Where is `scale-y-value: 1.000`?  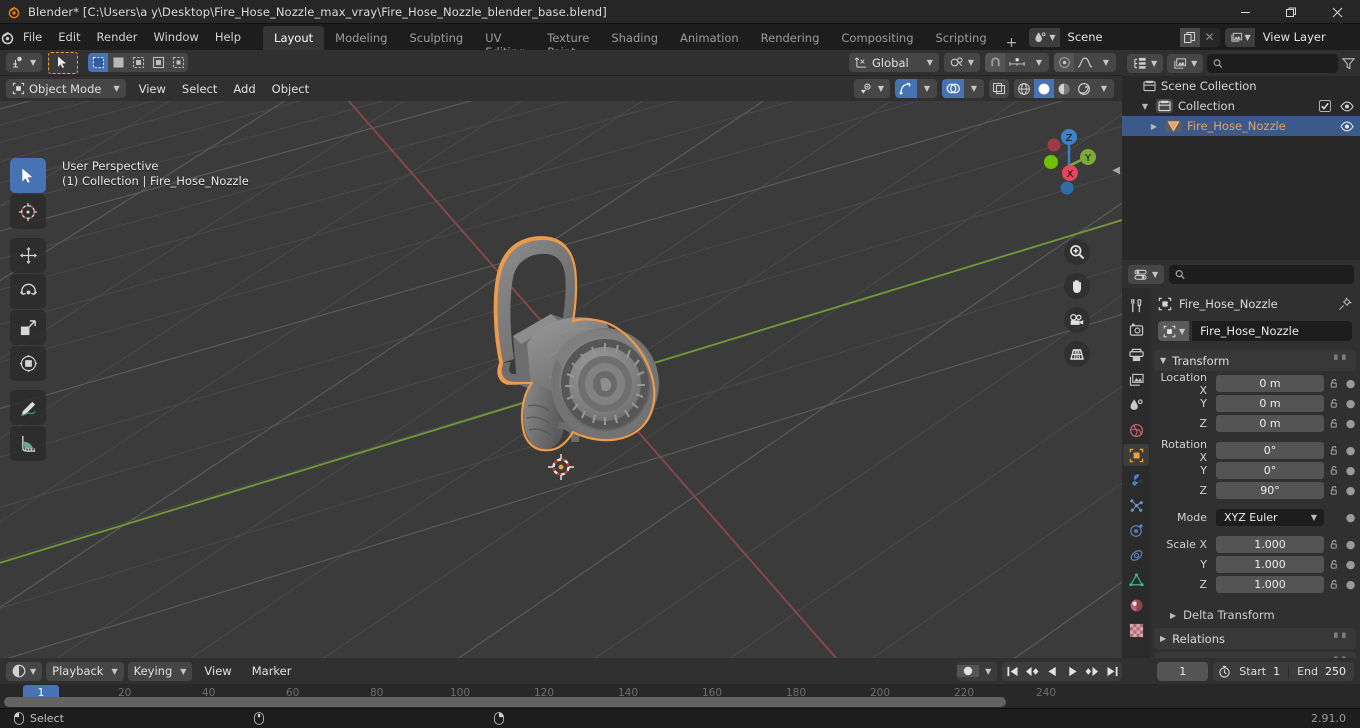
scale-y-value: 1.000 is located at coordinates (1270, 564).